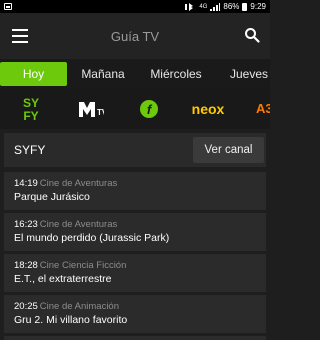  Describe the element at coordinates (83, 265) in the screenshot. I see `program-genre: Cine Ciencia Ficción` at that location.